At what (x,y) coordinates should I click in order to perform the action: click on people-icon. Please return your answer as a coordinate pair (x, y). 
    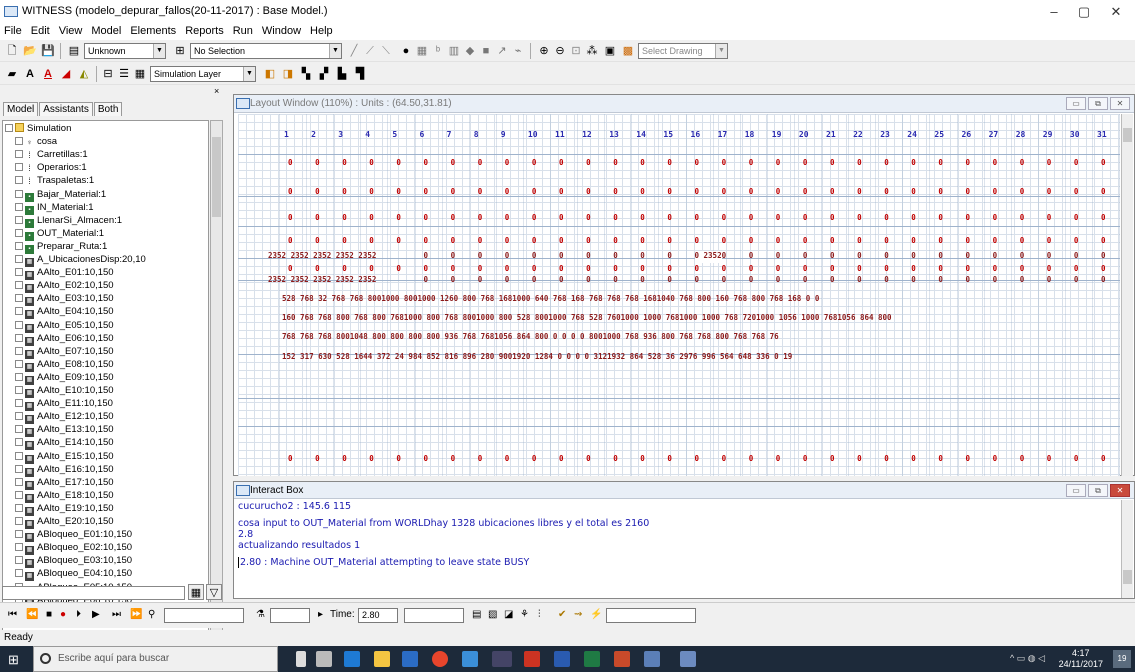
    Looking at the image, I should click on (502, 659).